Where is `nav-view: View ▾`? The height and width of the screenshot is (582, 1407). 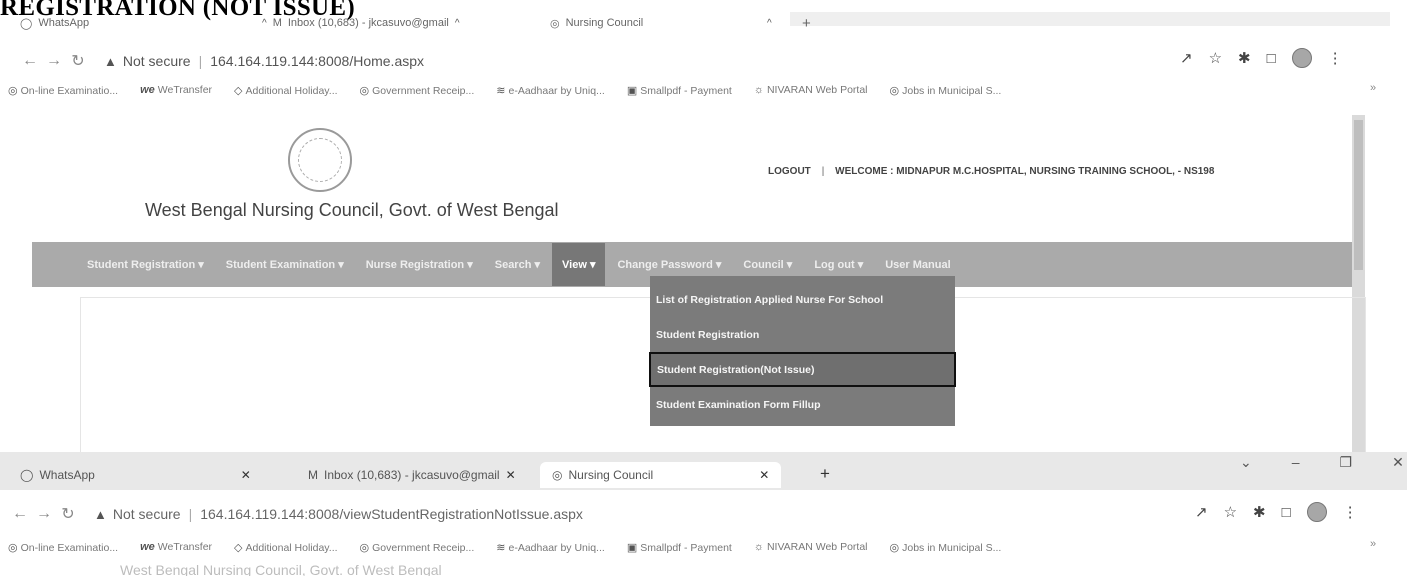
nav-view: View ▾ is located at coordinates (579, 264).